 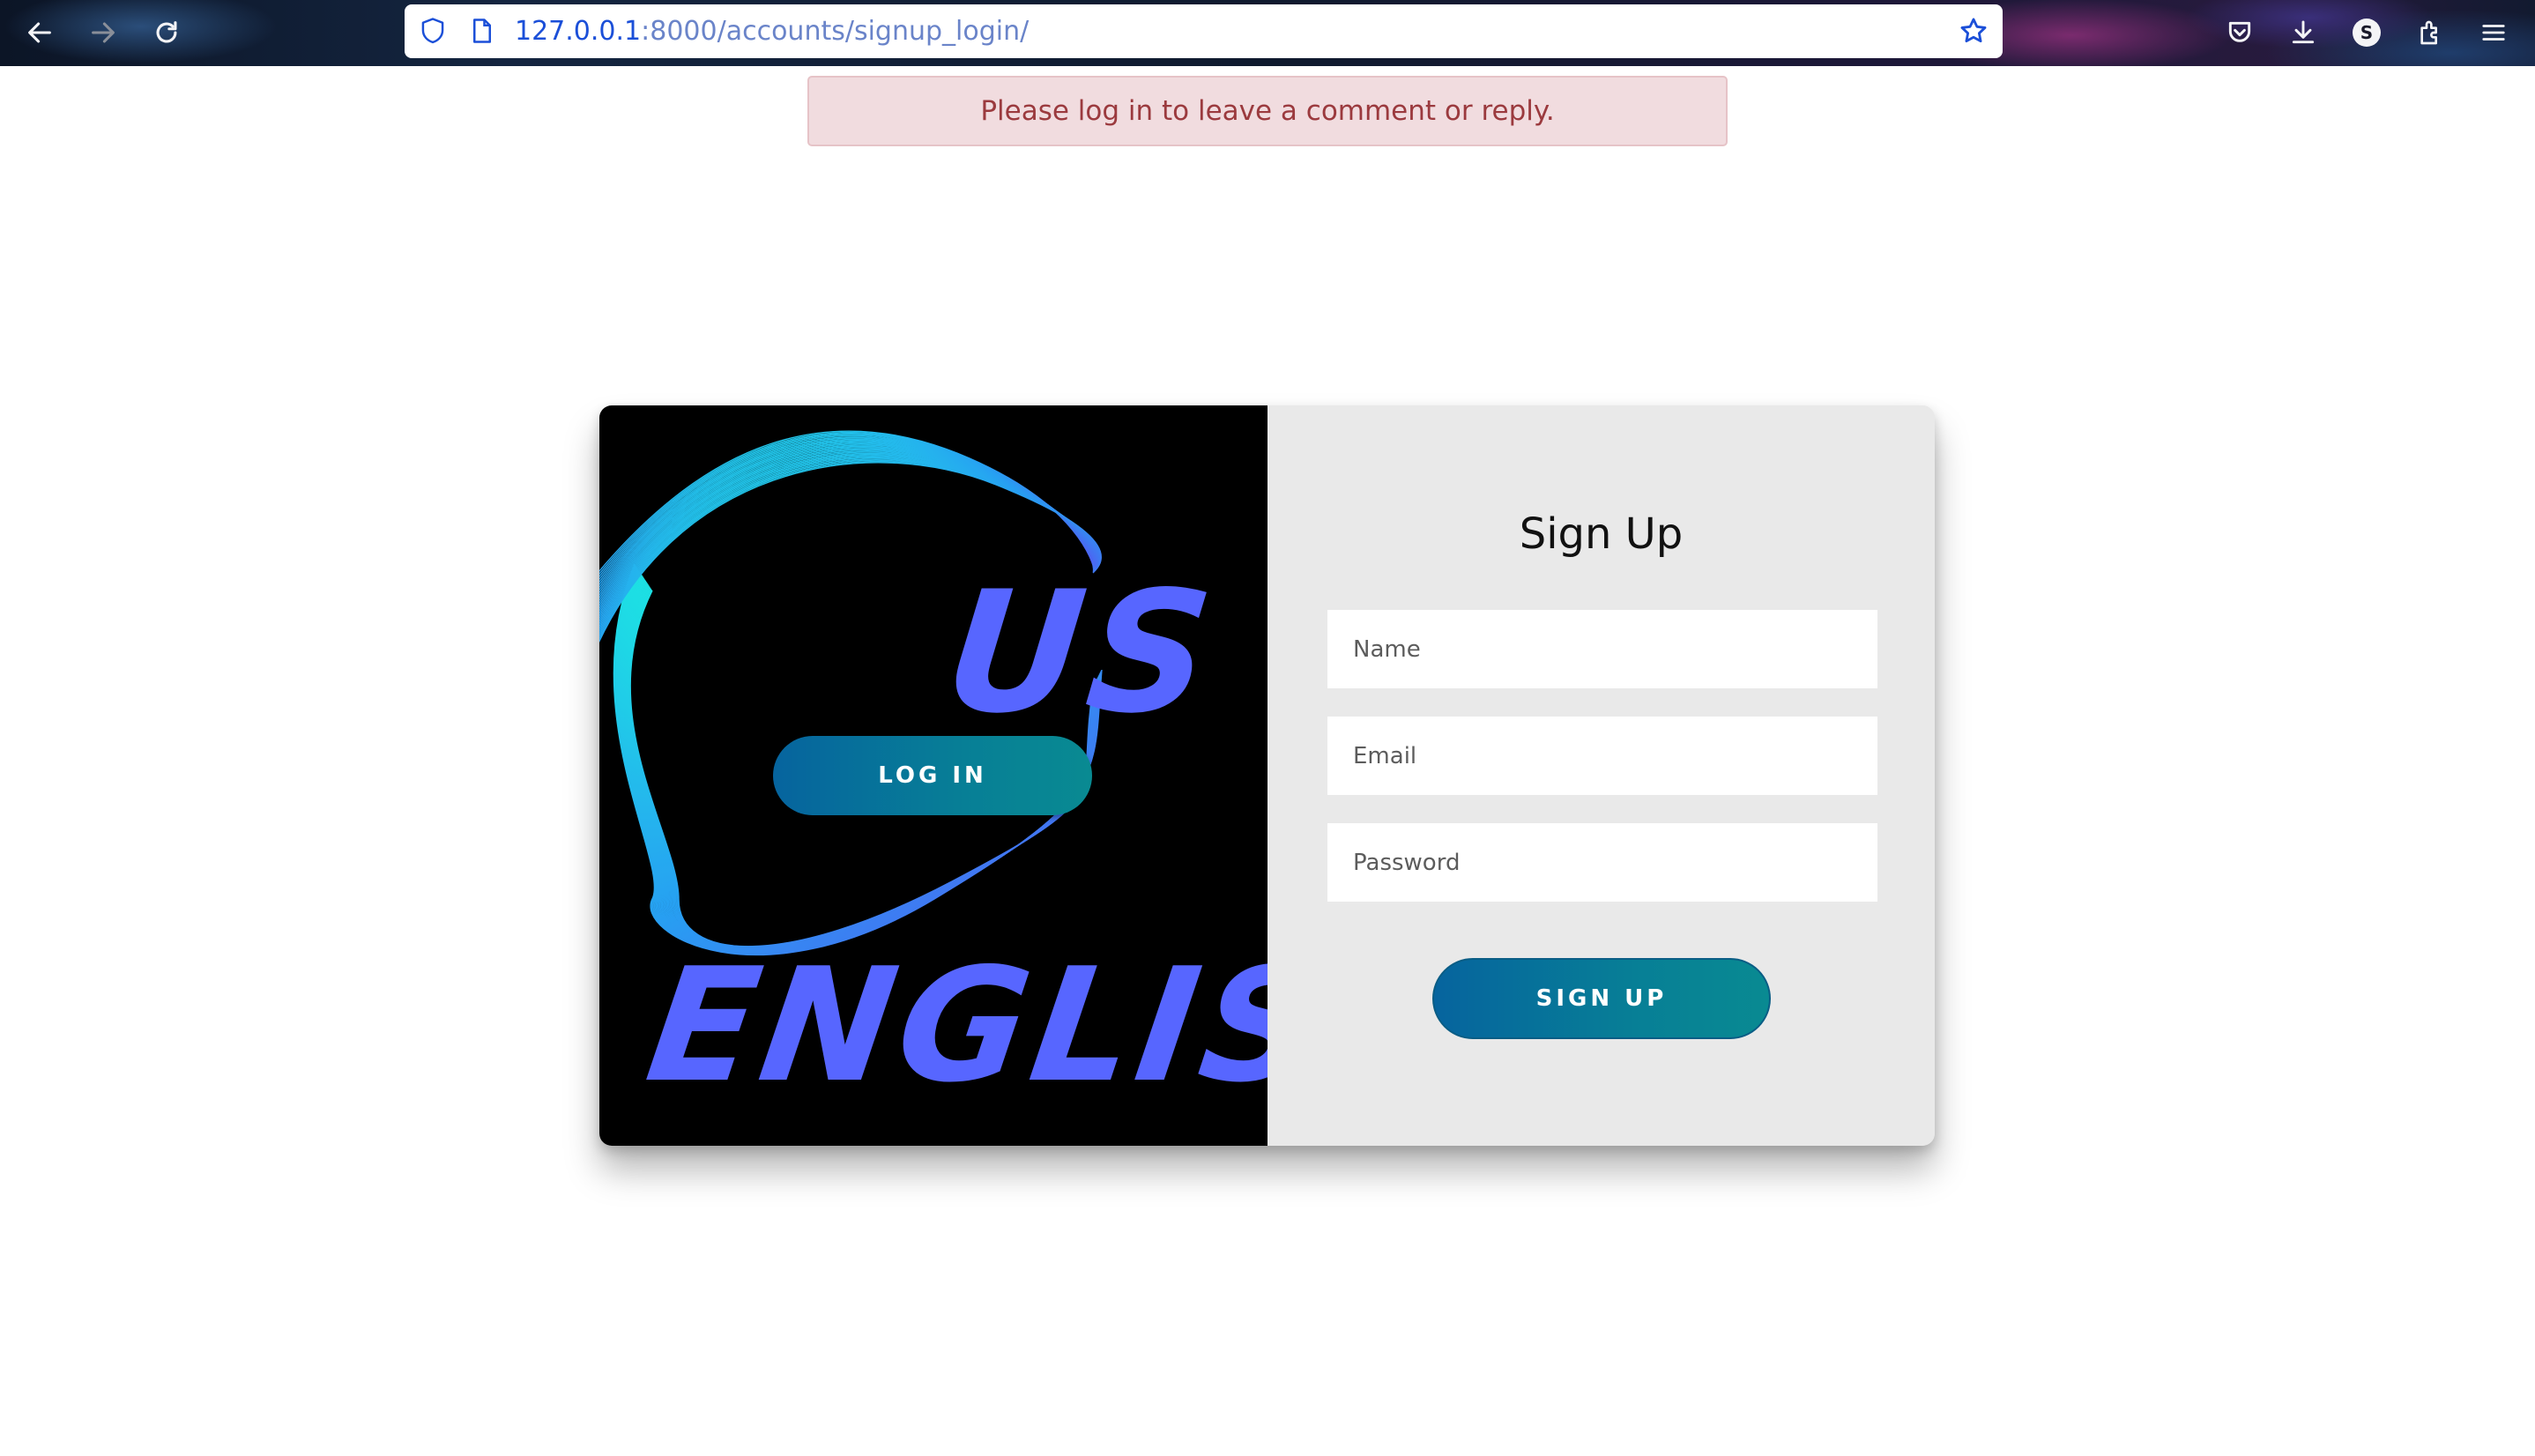 What do you see at coordinates (166, 32) in the screenshot?
I see `reload-icon` at bounding box center [166, 32].